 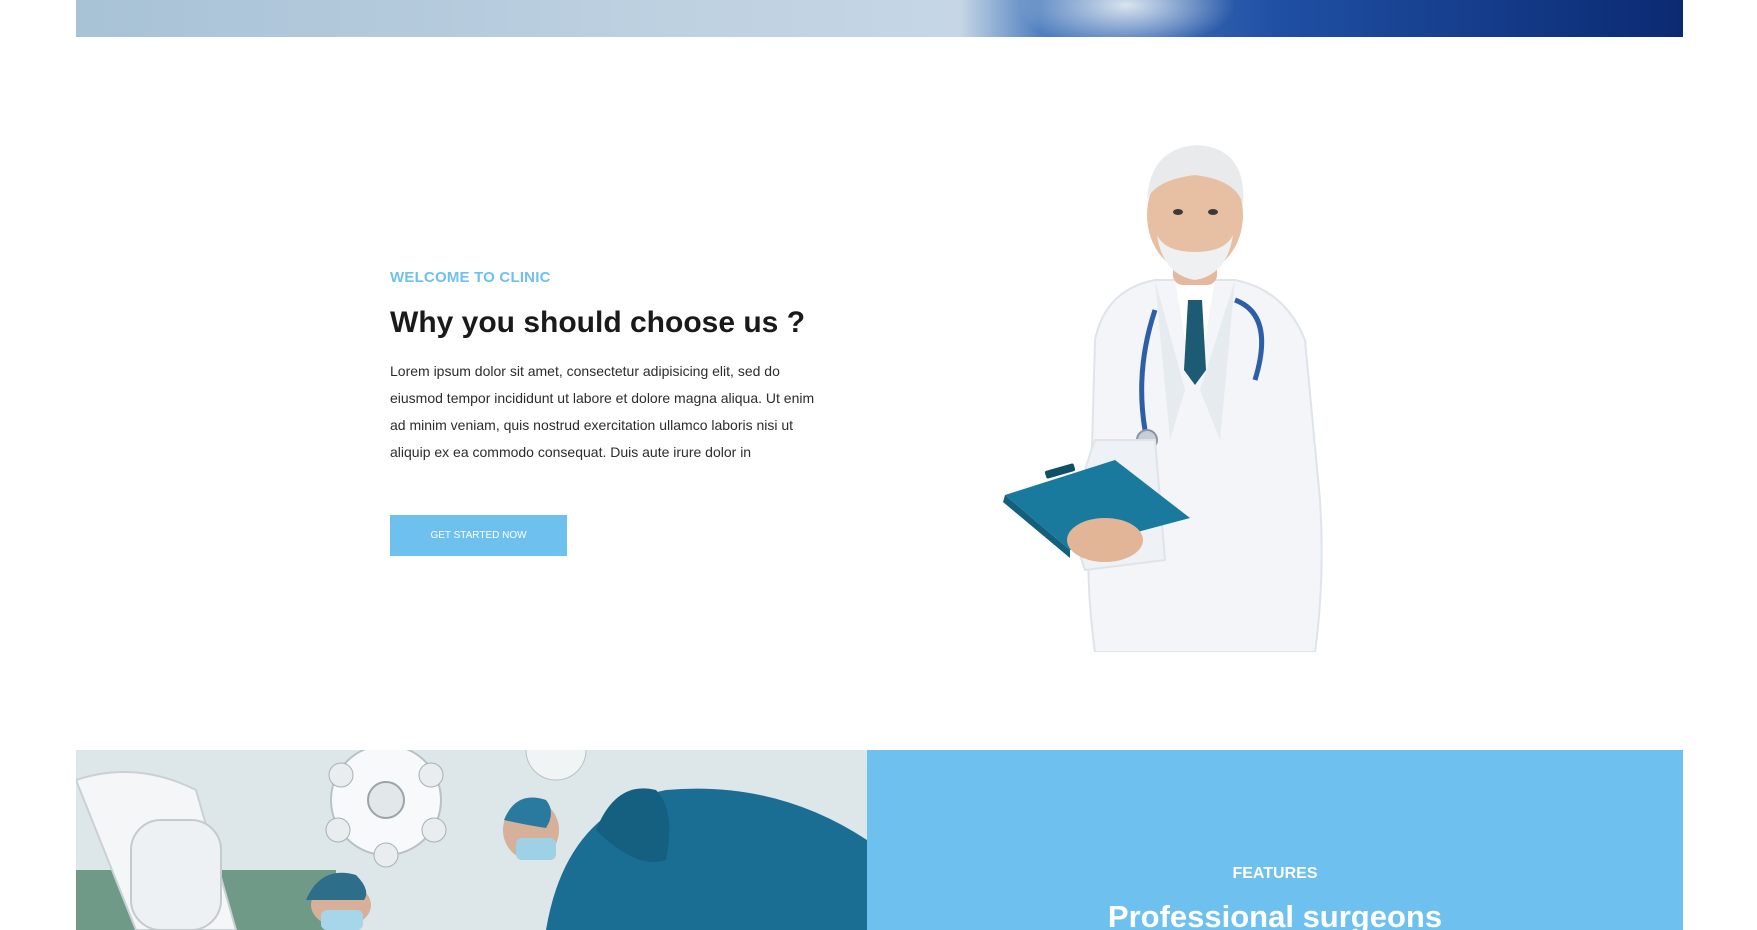 What do you see at coordinates (1275, 873) in the screenshot?
I see `features-eyebrow: FEATURES` at bounding box center [1275, 873].